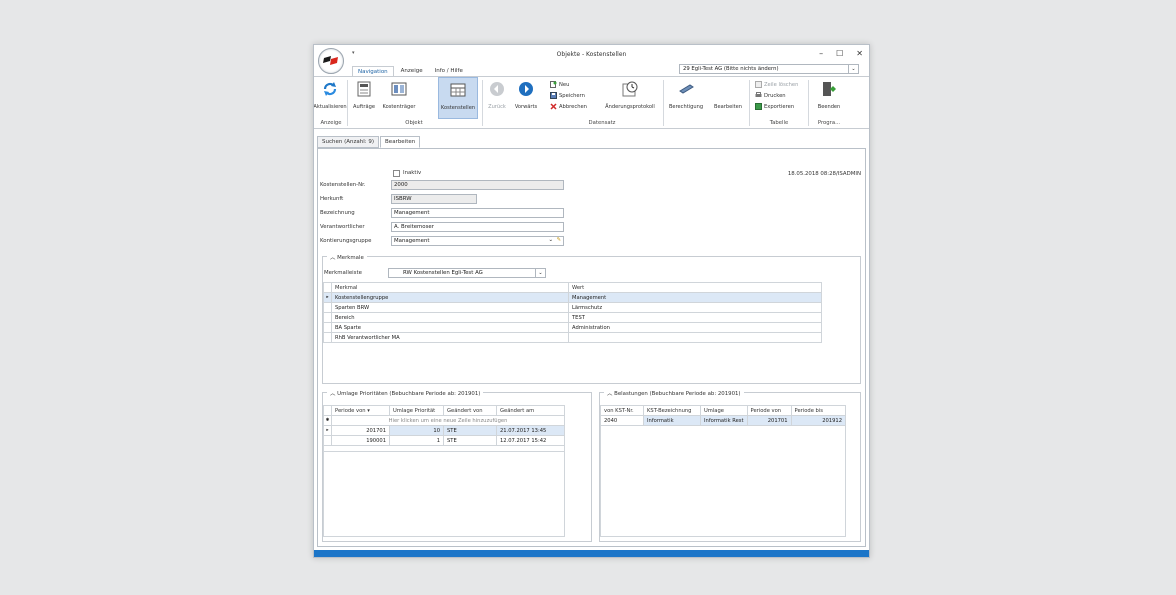  Describe the element at coordinates (342, 227) in the screenshot. I see `verantwortlicher-label: Verantwortlicher` at that location.